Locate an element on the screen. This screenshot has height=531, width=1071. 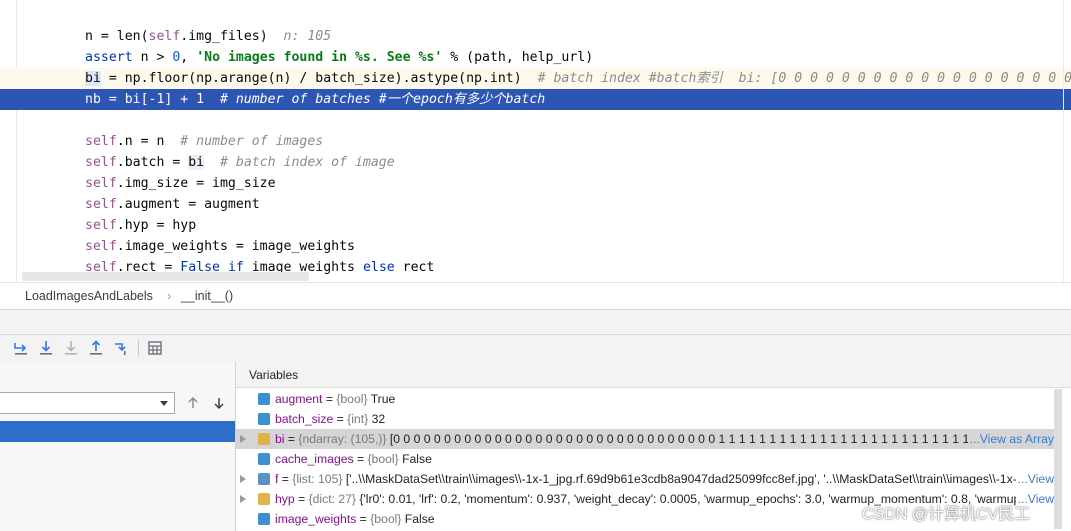
step-into-my-code-icon is located at coordinates (71, 348).